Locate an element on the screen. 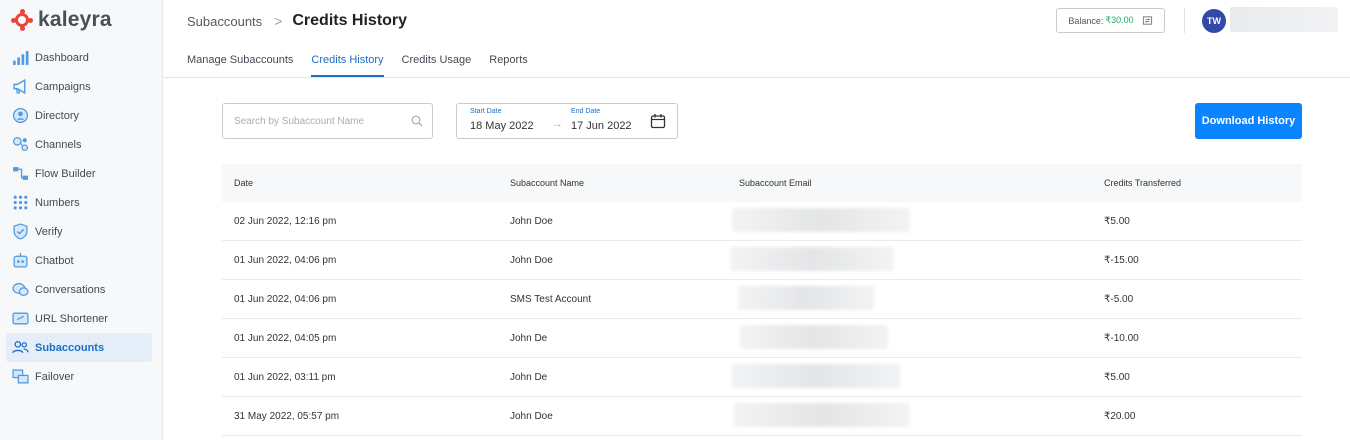 This screenshot has width=1350, height=440. table-row: 02 Jun 2022, 12:16 pm John Doe ₹5.00 is located at coordinates (762, 221).